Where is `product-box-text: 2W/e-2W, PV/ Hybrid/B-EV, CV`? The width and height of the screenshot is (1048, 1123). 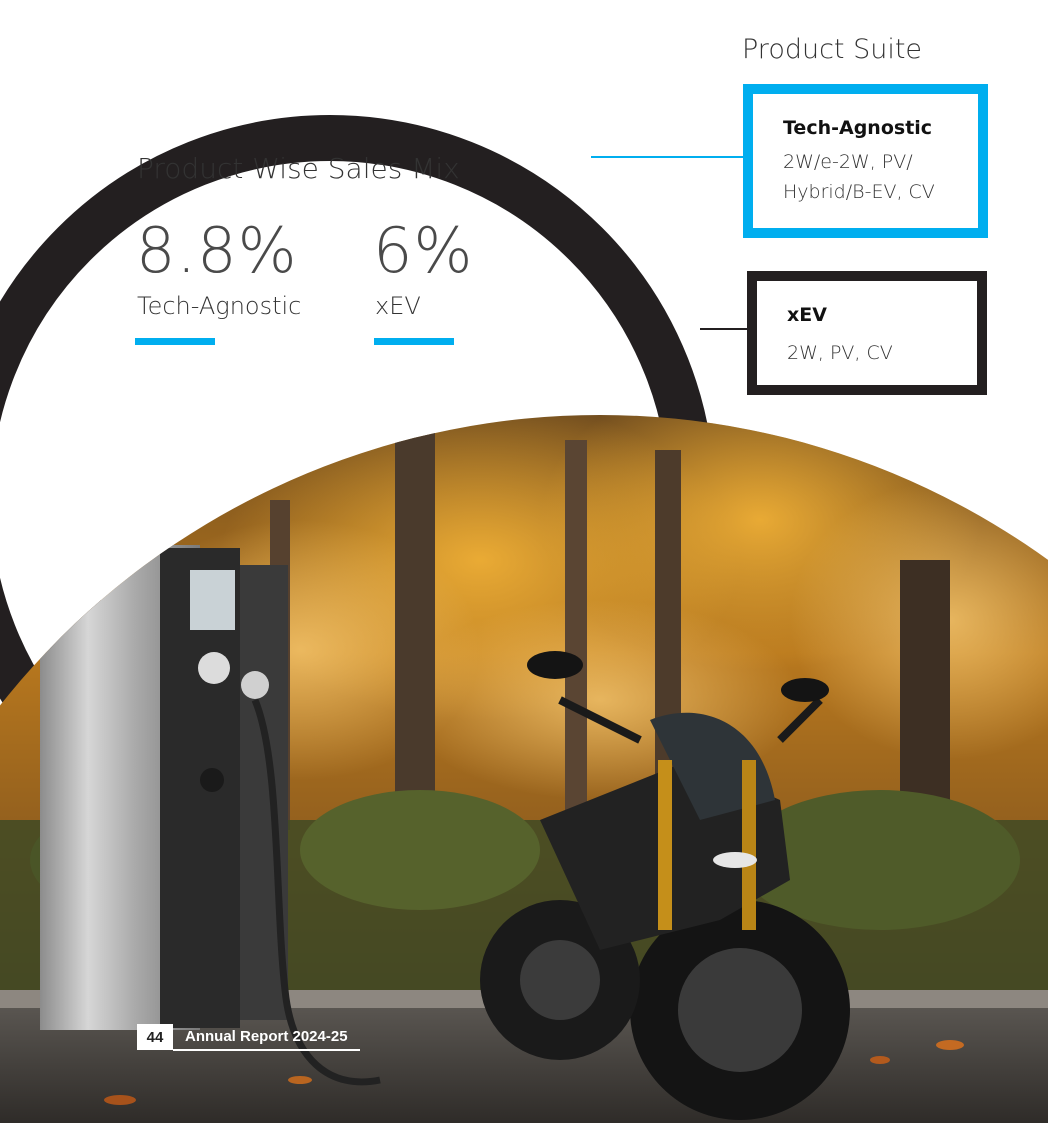 product-box-text: 2W/e-2W, PV/ Hybrid/B-EV, CV is located at coordinates (859, 177).